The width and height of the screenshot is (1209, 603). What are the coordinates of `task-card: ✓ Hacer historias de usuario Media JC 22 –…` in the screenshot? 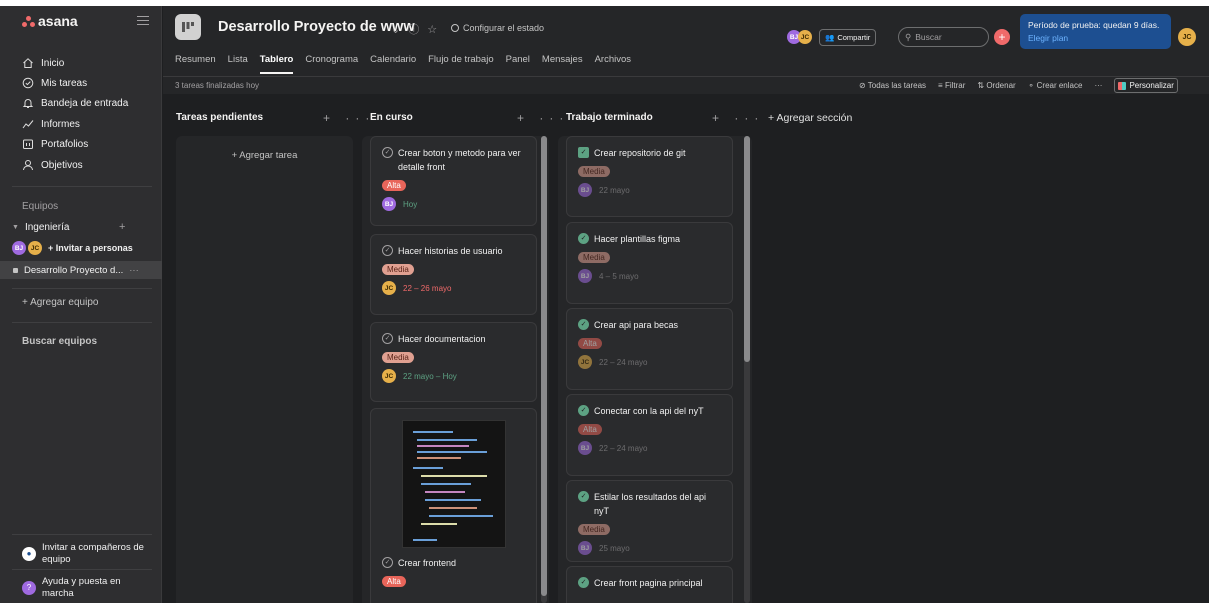 It's located at (453, 274).